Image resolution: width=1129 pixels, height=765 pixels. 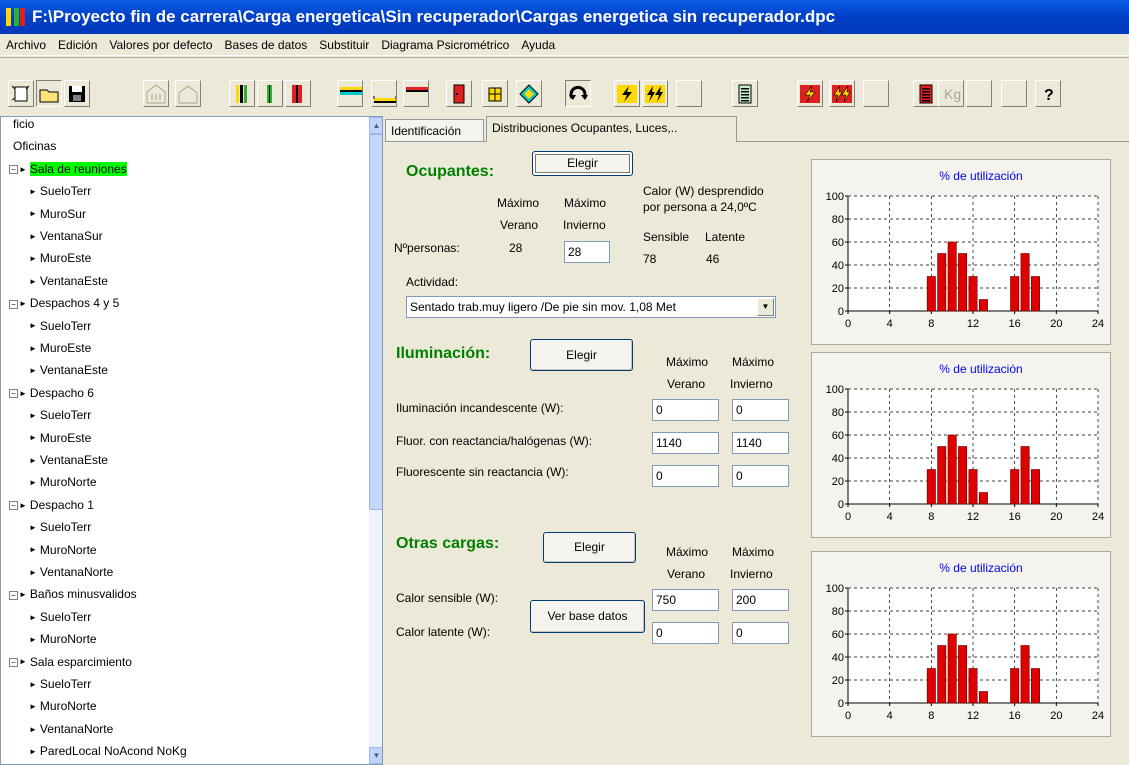 I want to click on tree-scrollbar: ▲ ▼, so click(x=375, y=440).